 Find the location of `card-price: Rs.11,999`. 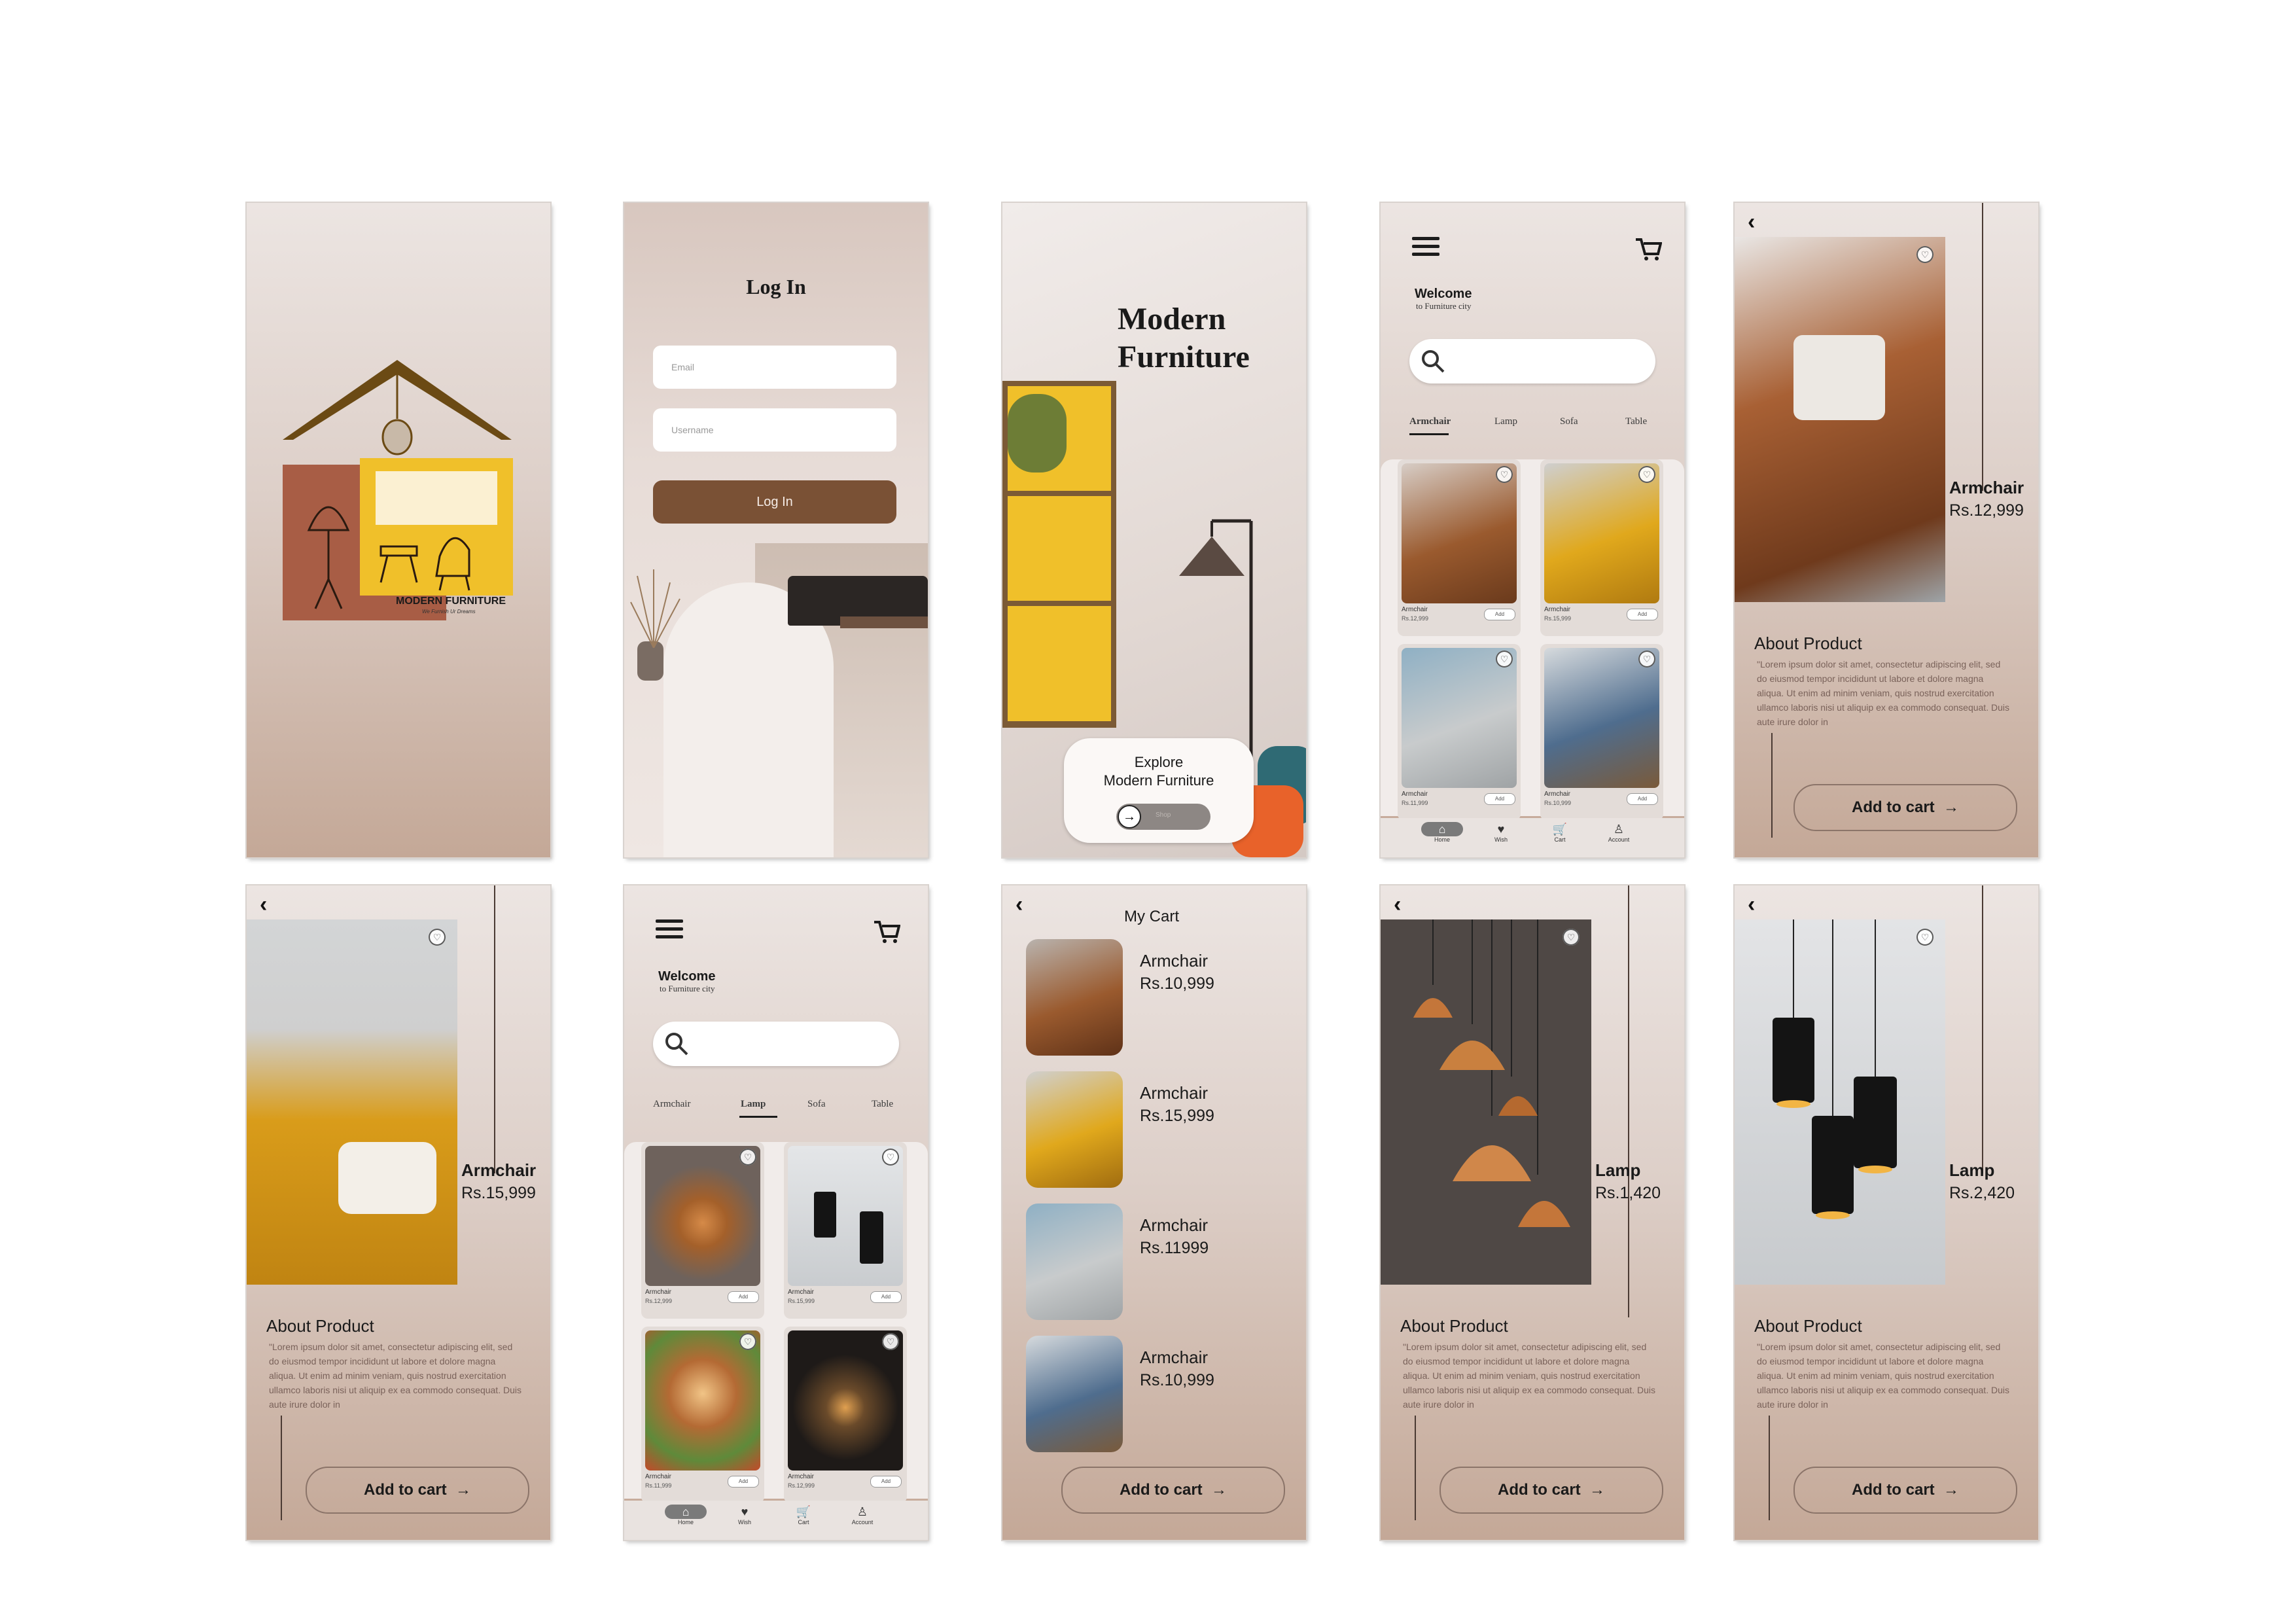

card-price: Rs.11,999 is located at coordinates (658, 1485).